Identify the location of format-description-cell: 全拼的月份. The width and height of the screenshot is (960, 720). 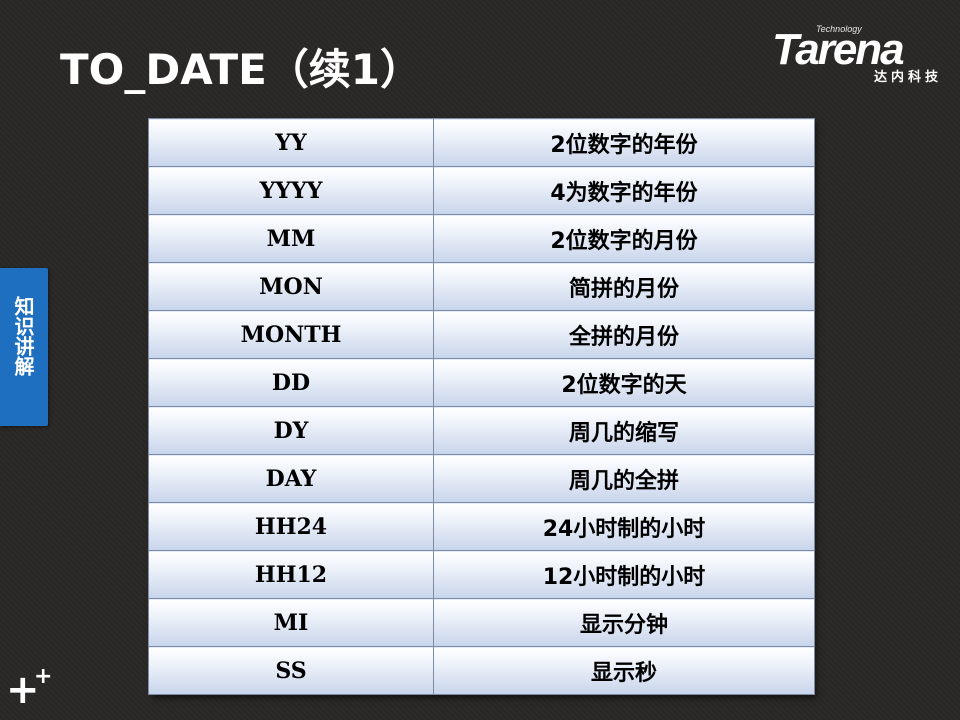
(624, 334).